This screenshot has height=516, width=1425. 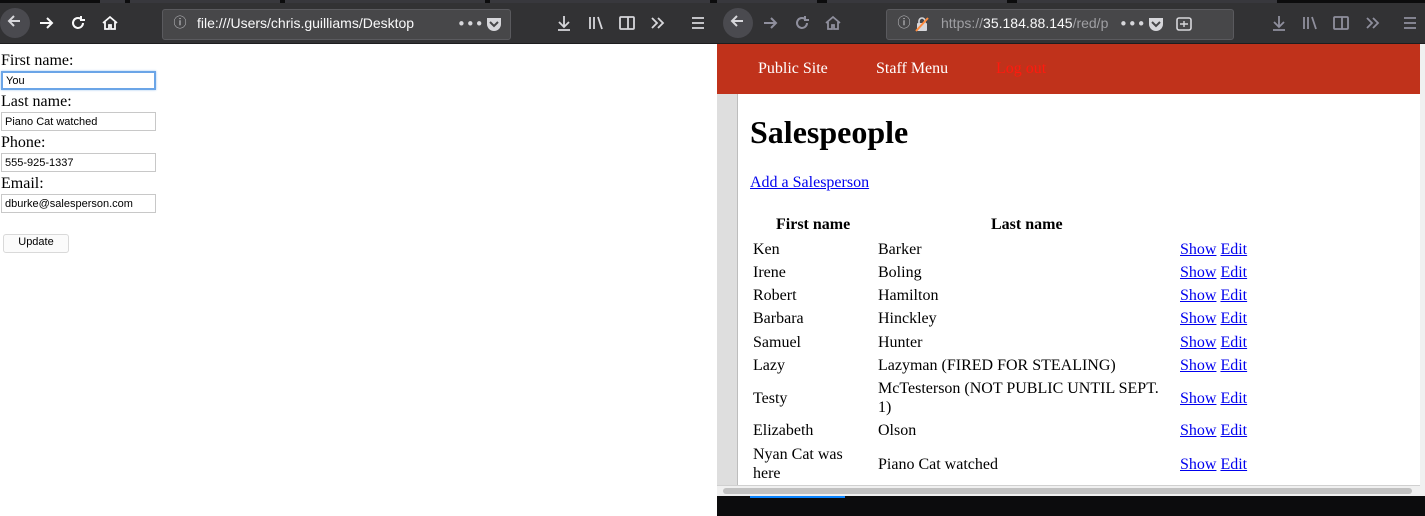 I want to click on email-label: Email:, so click(x=22, y=183).